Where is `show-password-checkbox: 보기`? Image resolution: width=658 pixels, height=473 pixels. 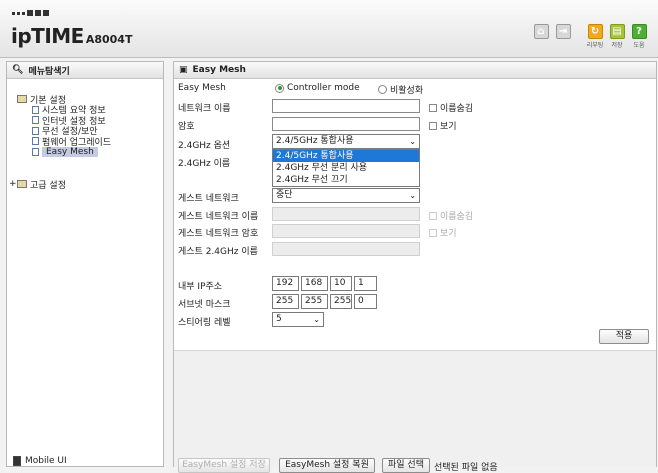
show-password-checkbox: 보기 is located at coordinates (443, 125).